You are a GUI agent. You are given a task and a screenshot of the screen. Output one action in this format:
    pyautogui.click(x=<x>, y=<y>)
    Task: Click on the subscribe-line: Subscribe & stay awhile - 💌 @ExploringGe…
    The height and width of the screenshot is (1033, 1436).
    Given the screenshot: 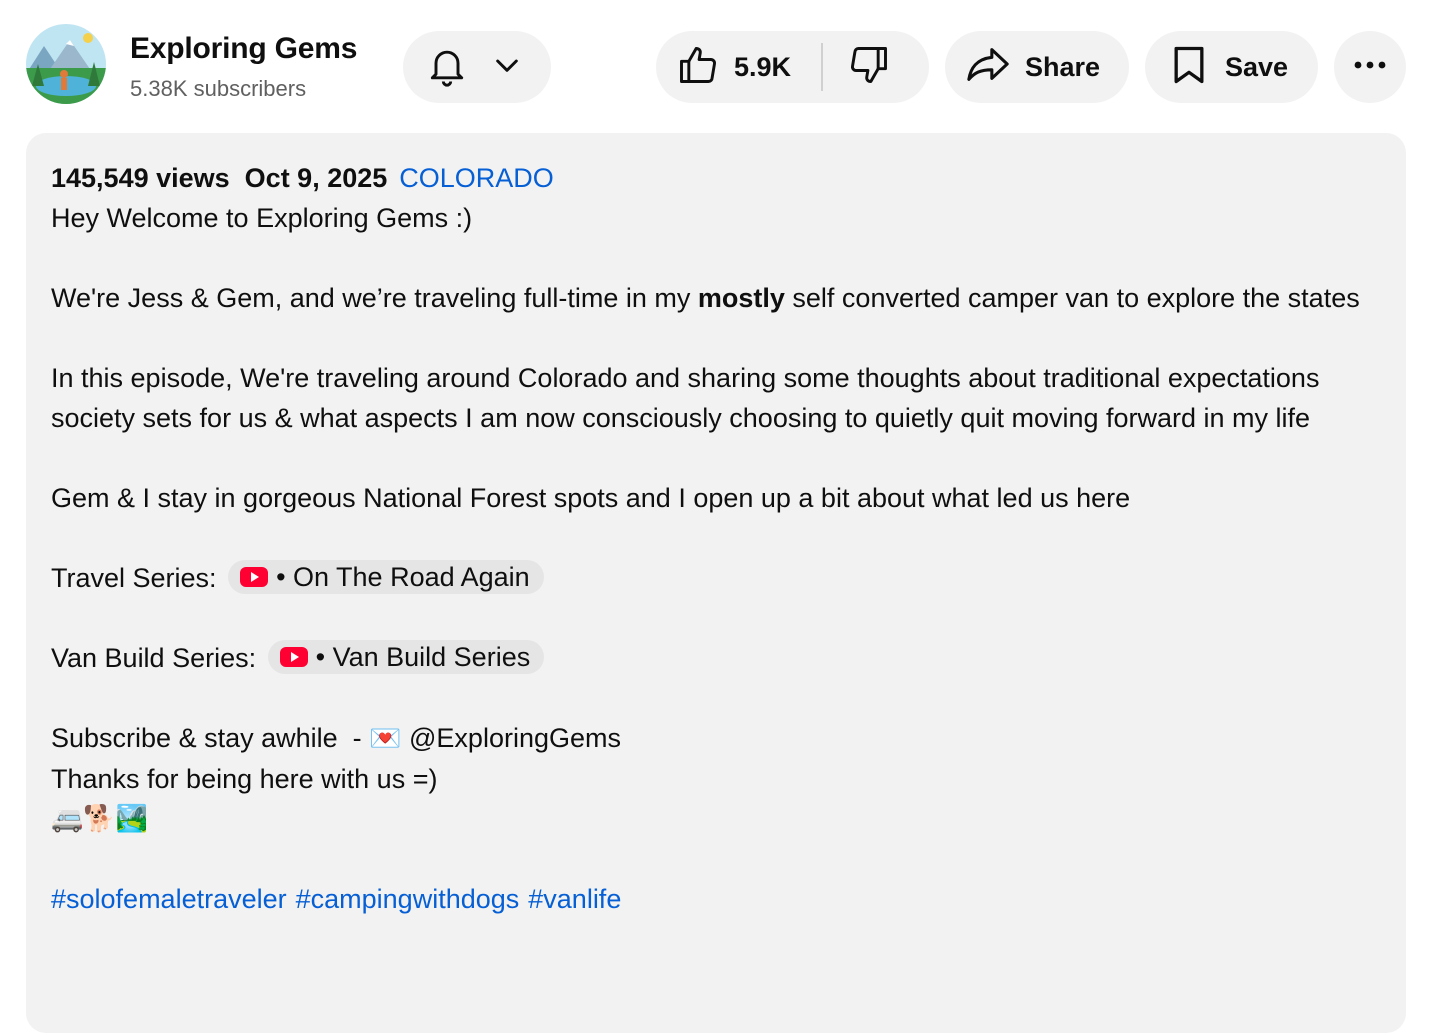 What is the action you would take?
    pyautogui.click(x=721, y=738)
    